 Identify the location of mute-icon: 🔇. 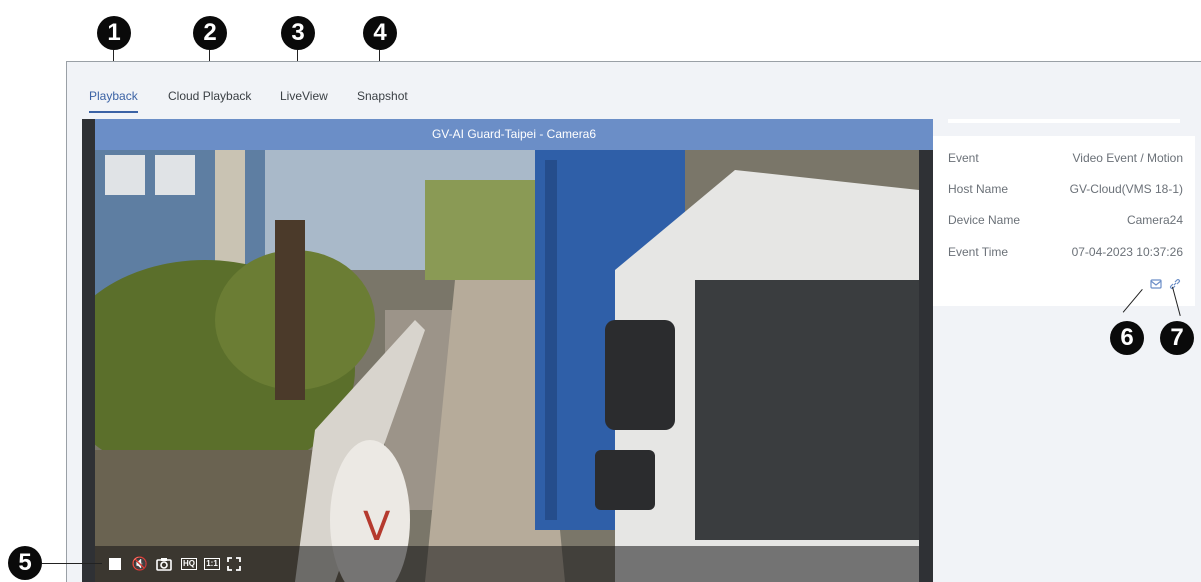
(140, 564).